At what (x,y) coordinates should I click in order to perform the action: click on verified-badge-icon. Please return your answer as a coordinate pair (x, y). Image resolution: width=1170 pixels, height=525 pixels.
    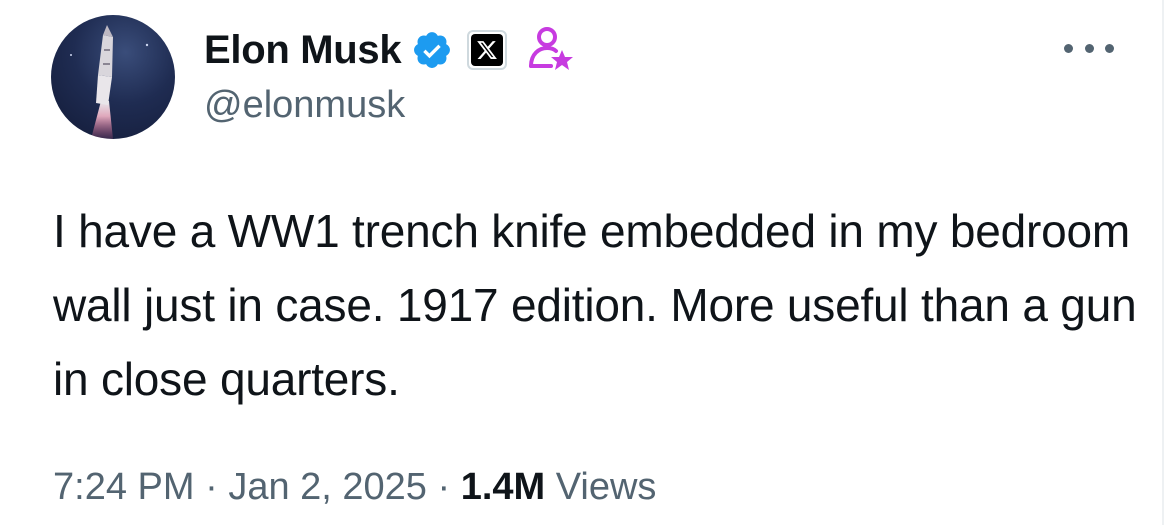
    Looking at the image, I should click on (432, 50).